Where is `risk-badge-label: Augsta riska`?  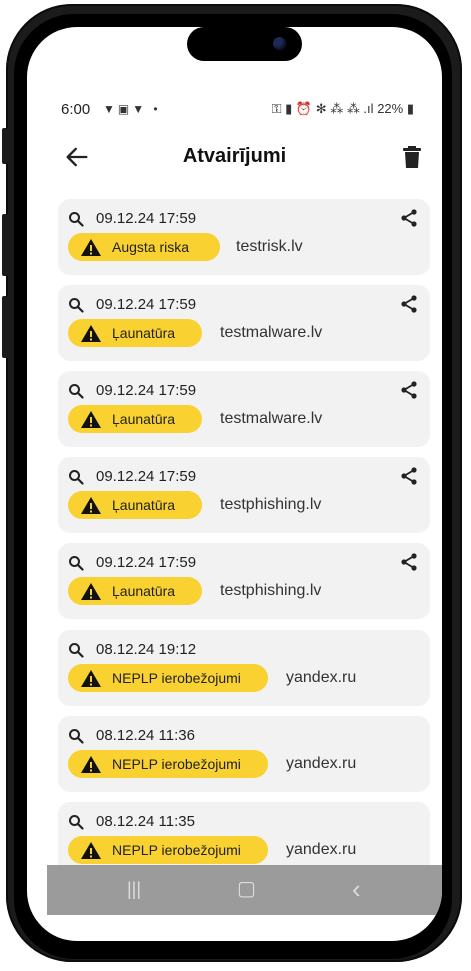 risk-badge-label: Augsta riska is located at coordinates (151, 247).